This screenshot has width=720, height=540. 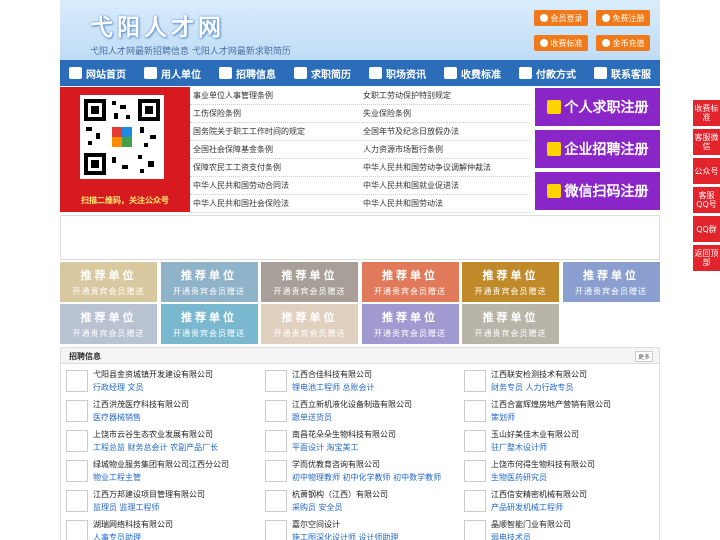 What do you see at coordinates (531, 524) in the screenshot?
I see `company-name: 晶顺智能门业有限公司` at bounding box center [531, 524].